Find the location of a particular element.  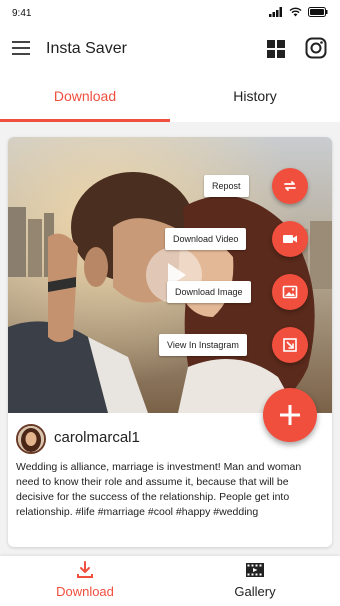

download-video-button is located at coordinates (290, 239).